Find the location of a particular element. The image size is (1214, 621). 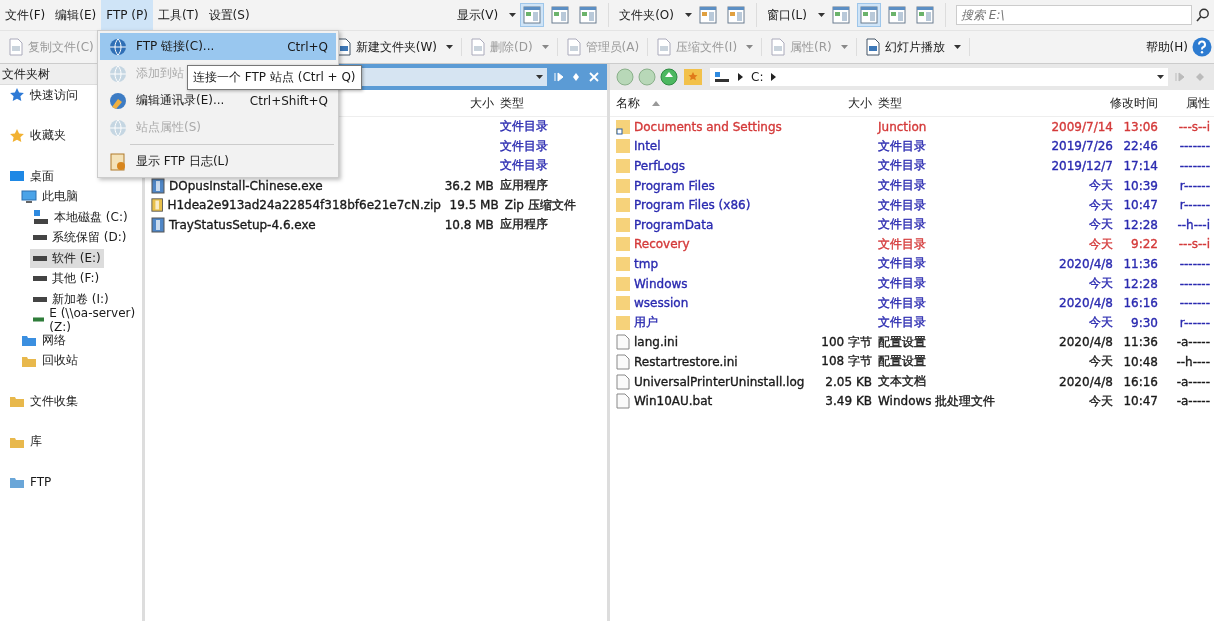

tooltip: 连接一个 FTP 站点 (Ctrl + Q) is located at coordinates (274, 77).